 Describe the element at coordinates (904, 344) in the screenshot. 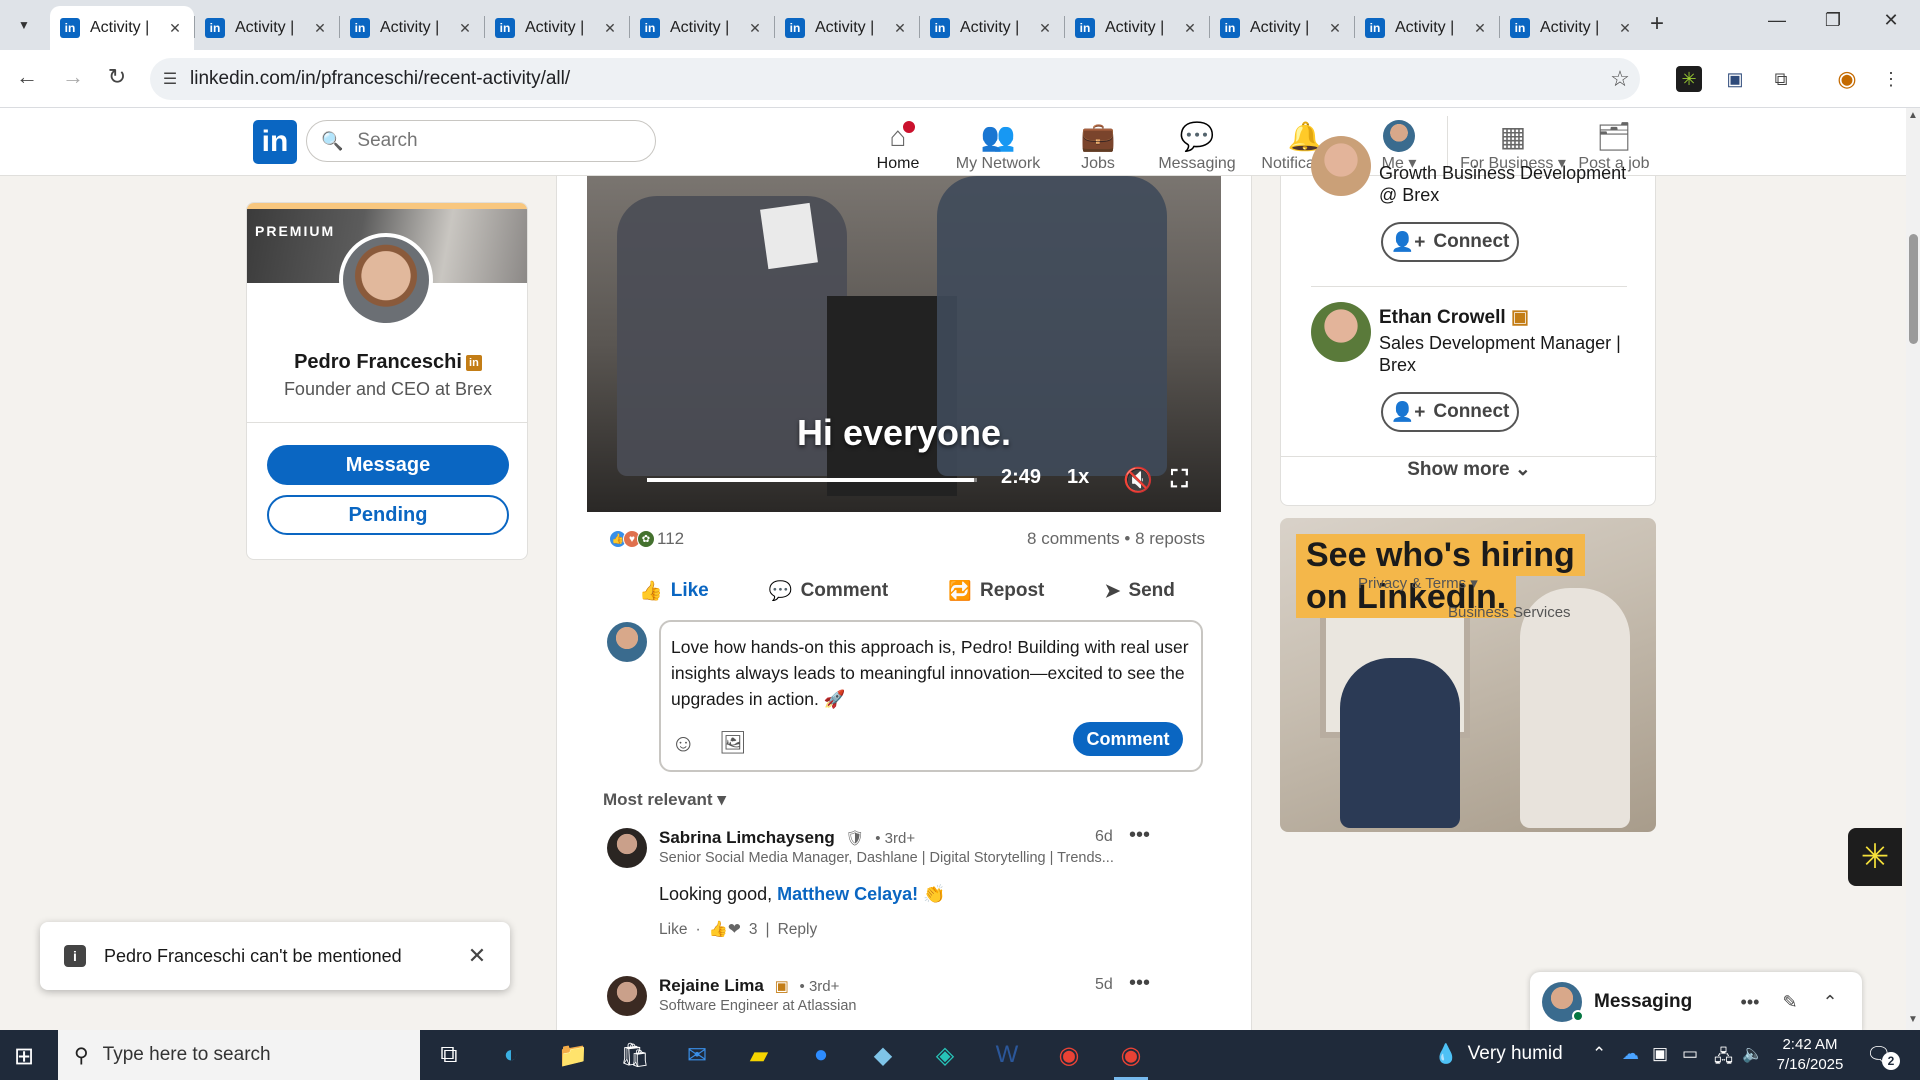

I see `post-video: Hi everyone. 2:49 1x 🔇 ⛶` at that location.